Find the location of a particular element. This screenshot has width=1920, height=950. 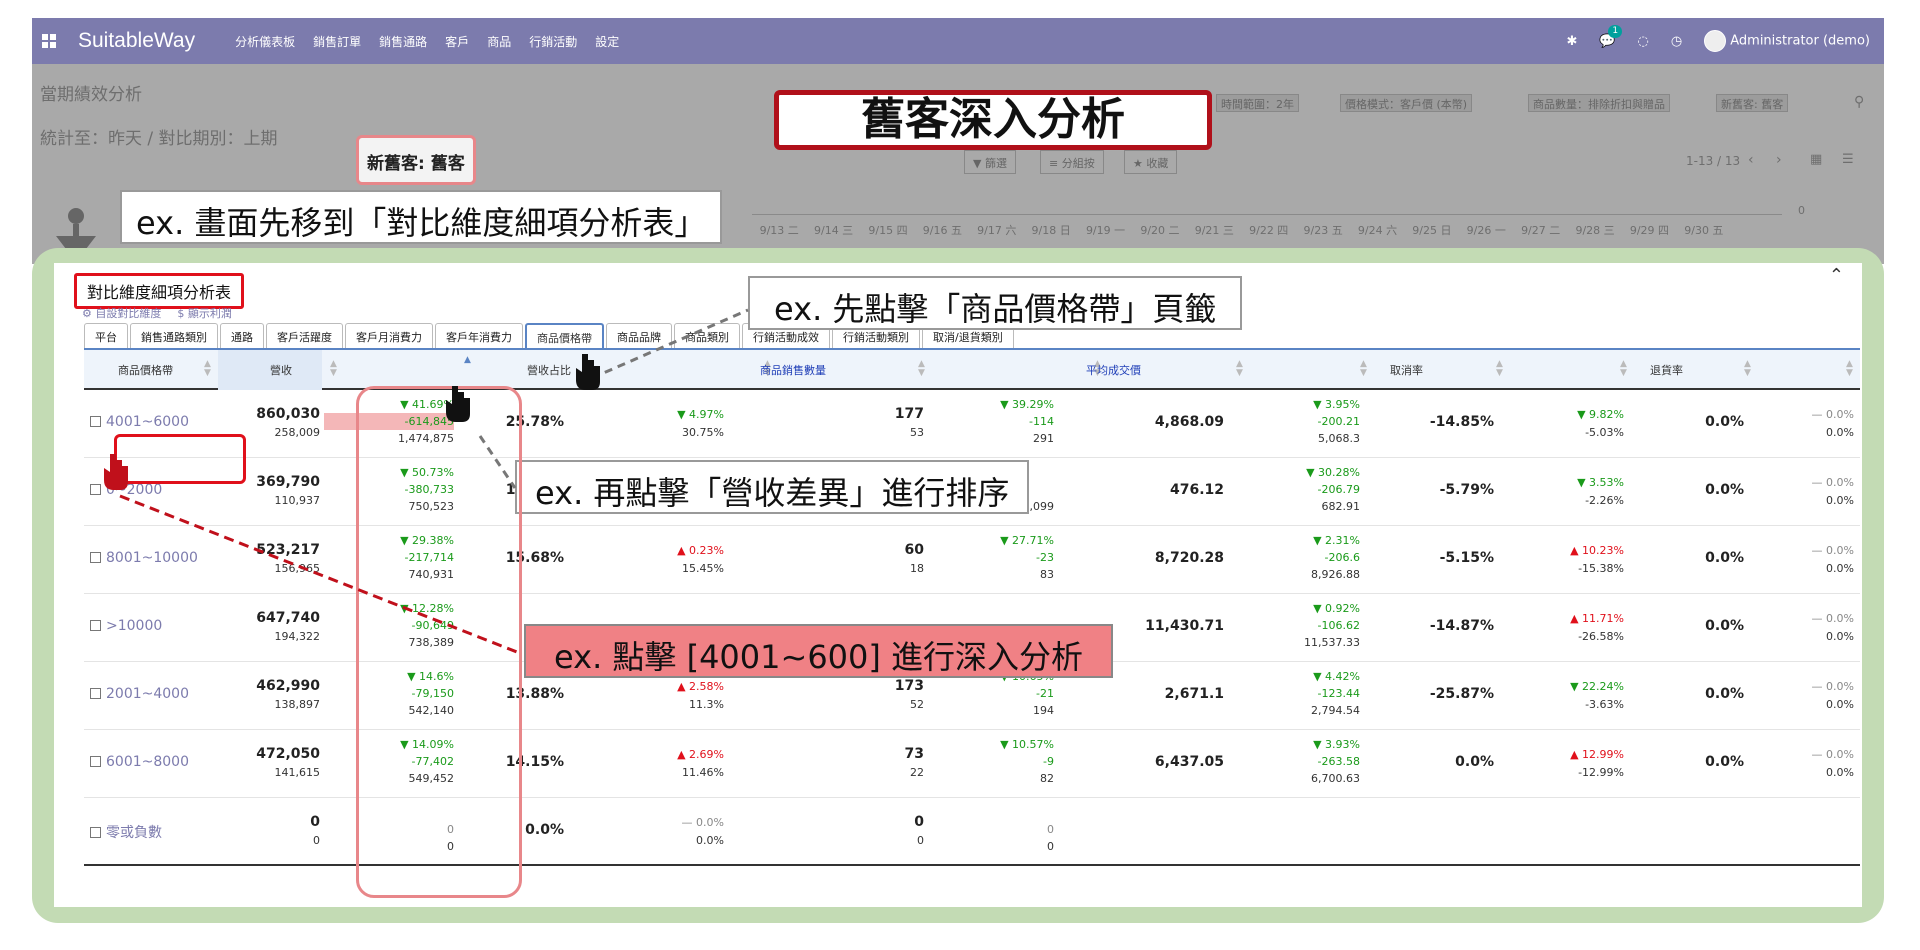

pointer-line-tab is located at coordinates (670, 344).